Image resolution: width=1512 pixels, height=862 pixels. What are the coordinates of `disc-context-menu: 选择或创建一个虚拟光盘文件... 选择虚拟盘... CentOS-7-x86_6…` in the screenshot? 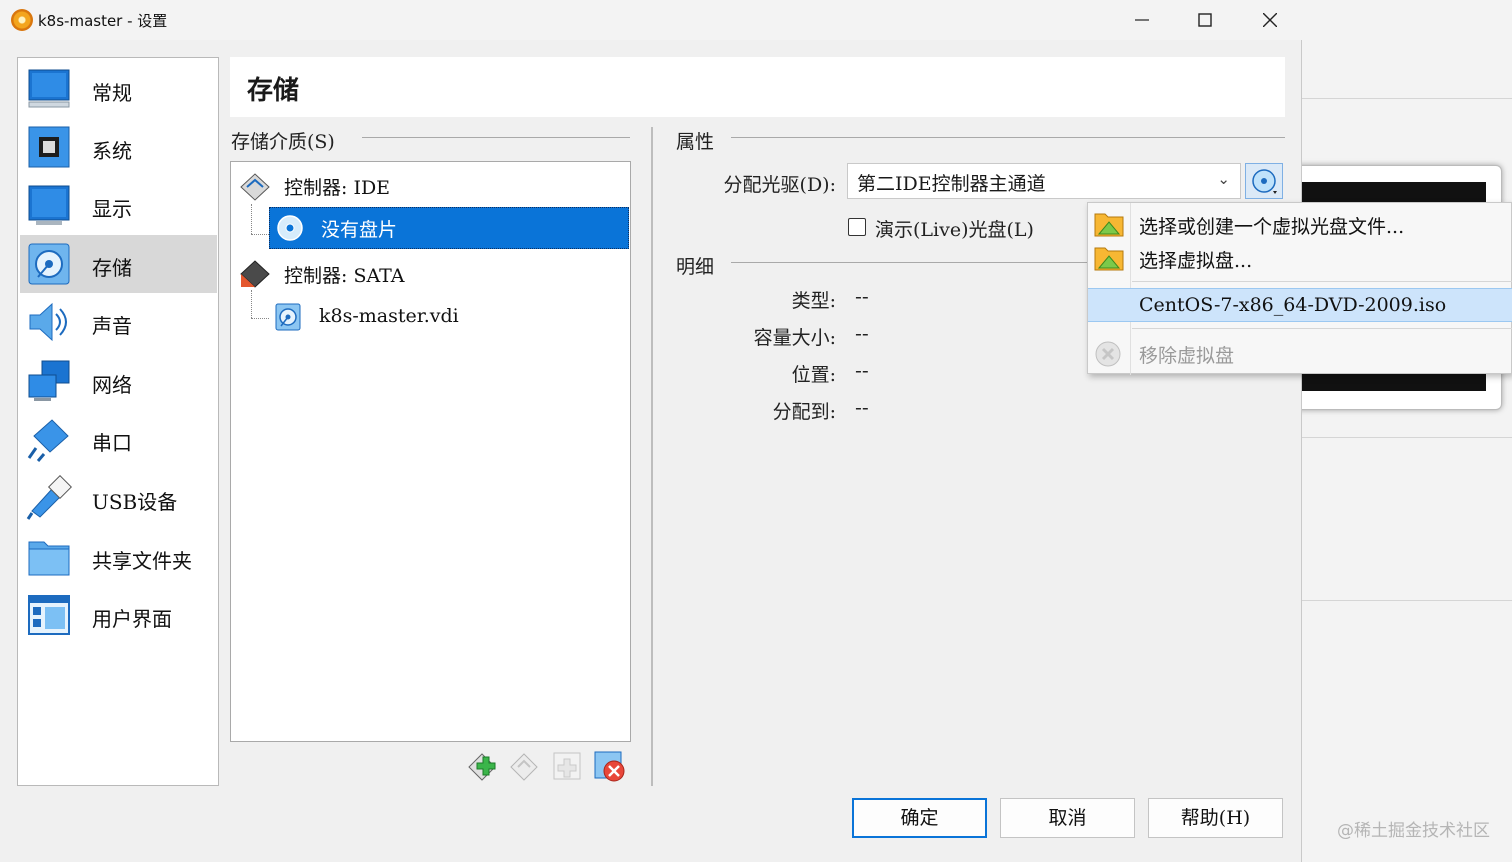 It's located at (1299, 288).